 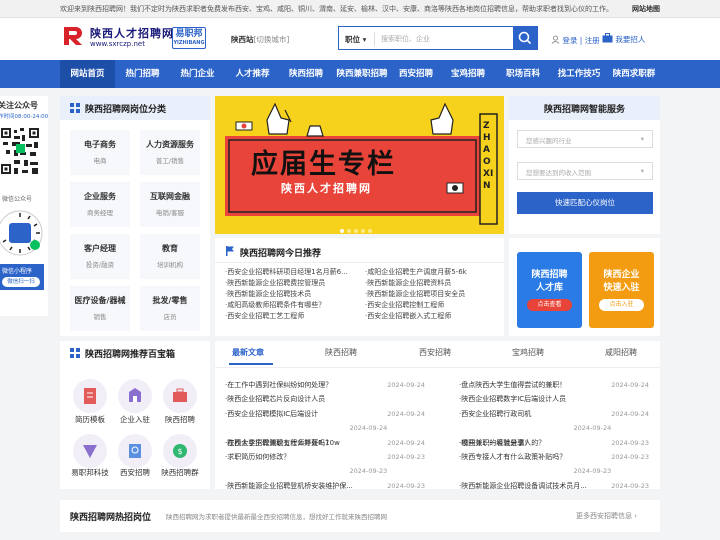 I want to click on category-item: 教育 培训机构, so click(x=170, y=256).